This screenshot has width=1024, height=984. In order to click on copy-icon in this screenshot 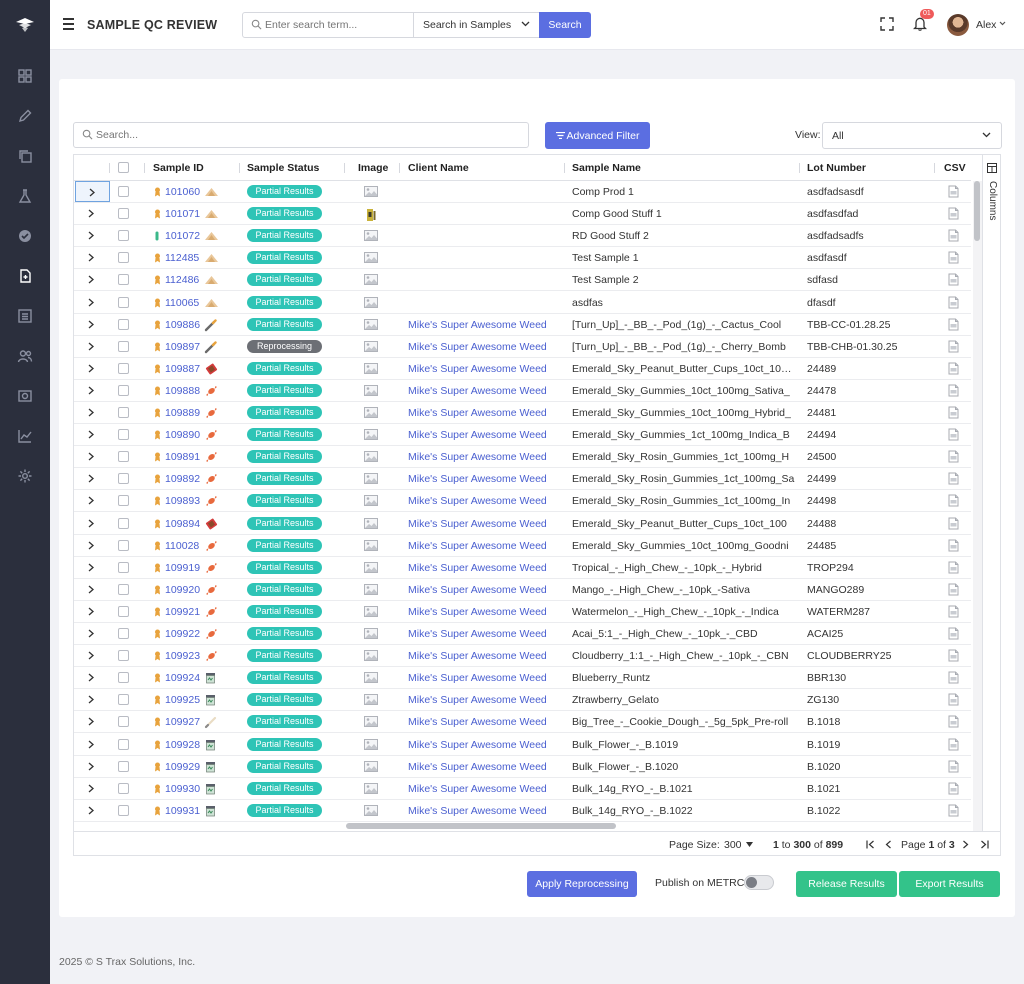, I will do `click(25, 156)`.